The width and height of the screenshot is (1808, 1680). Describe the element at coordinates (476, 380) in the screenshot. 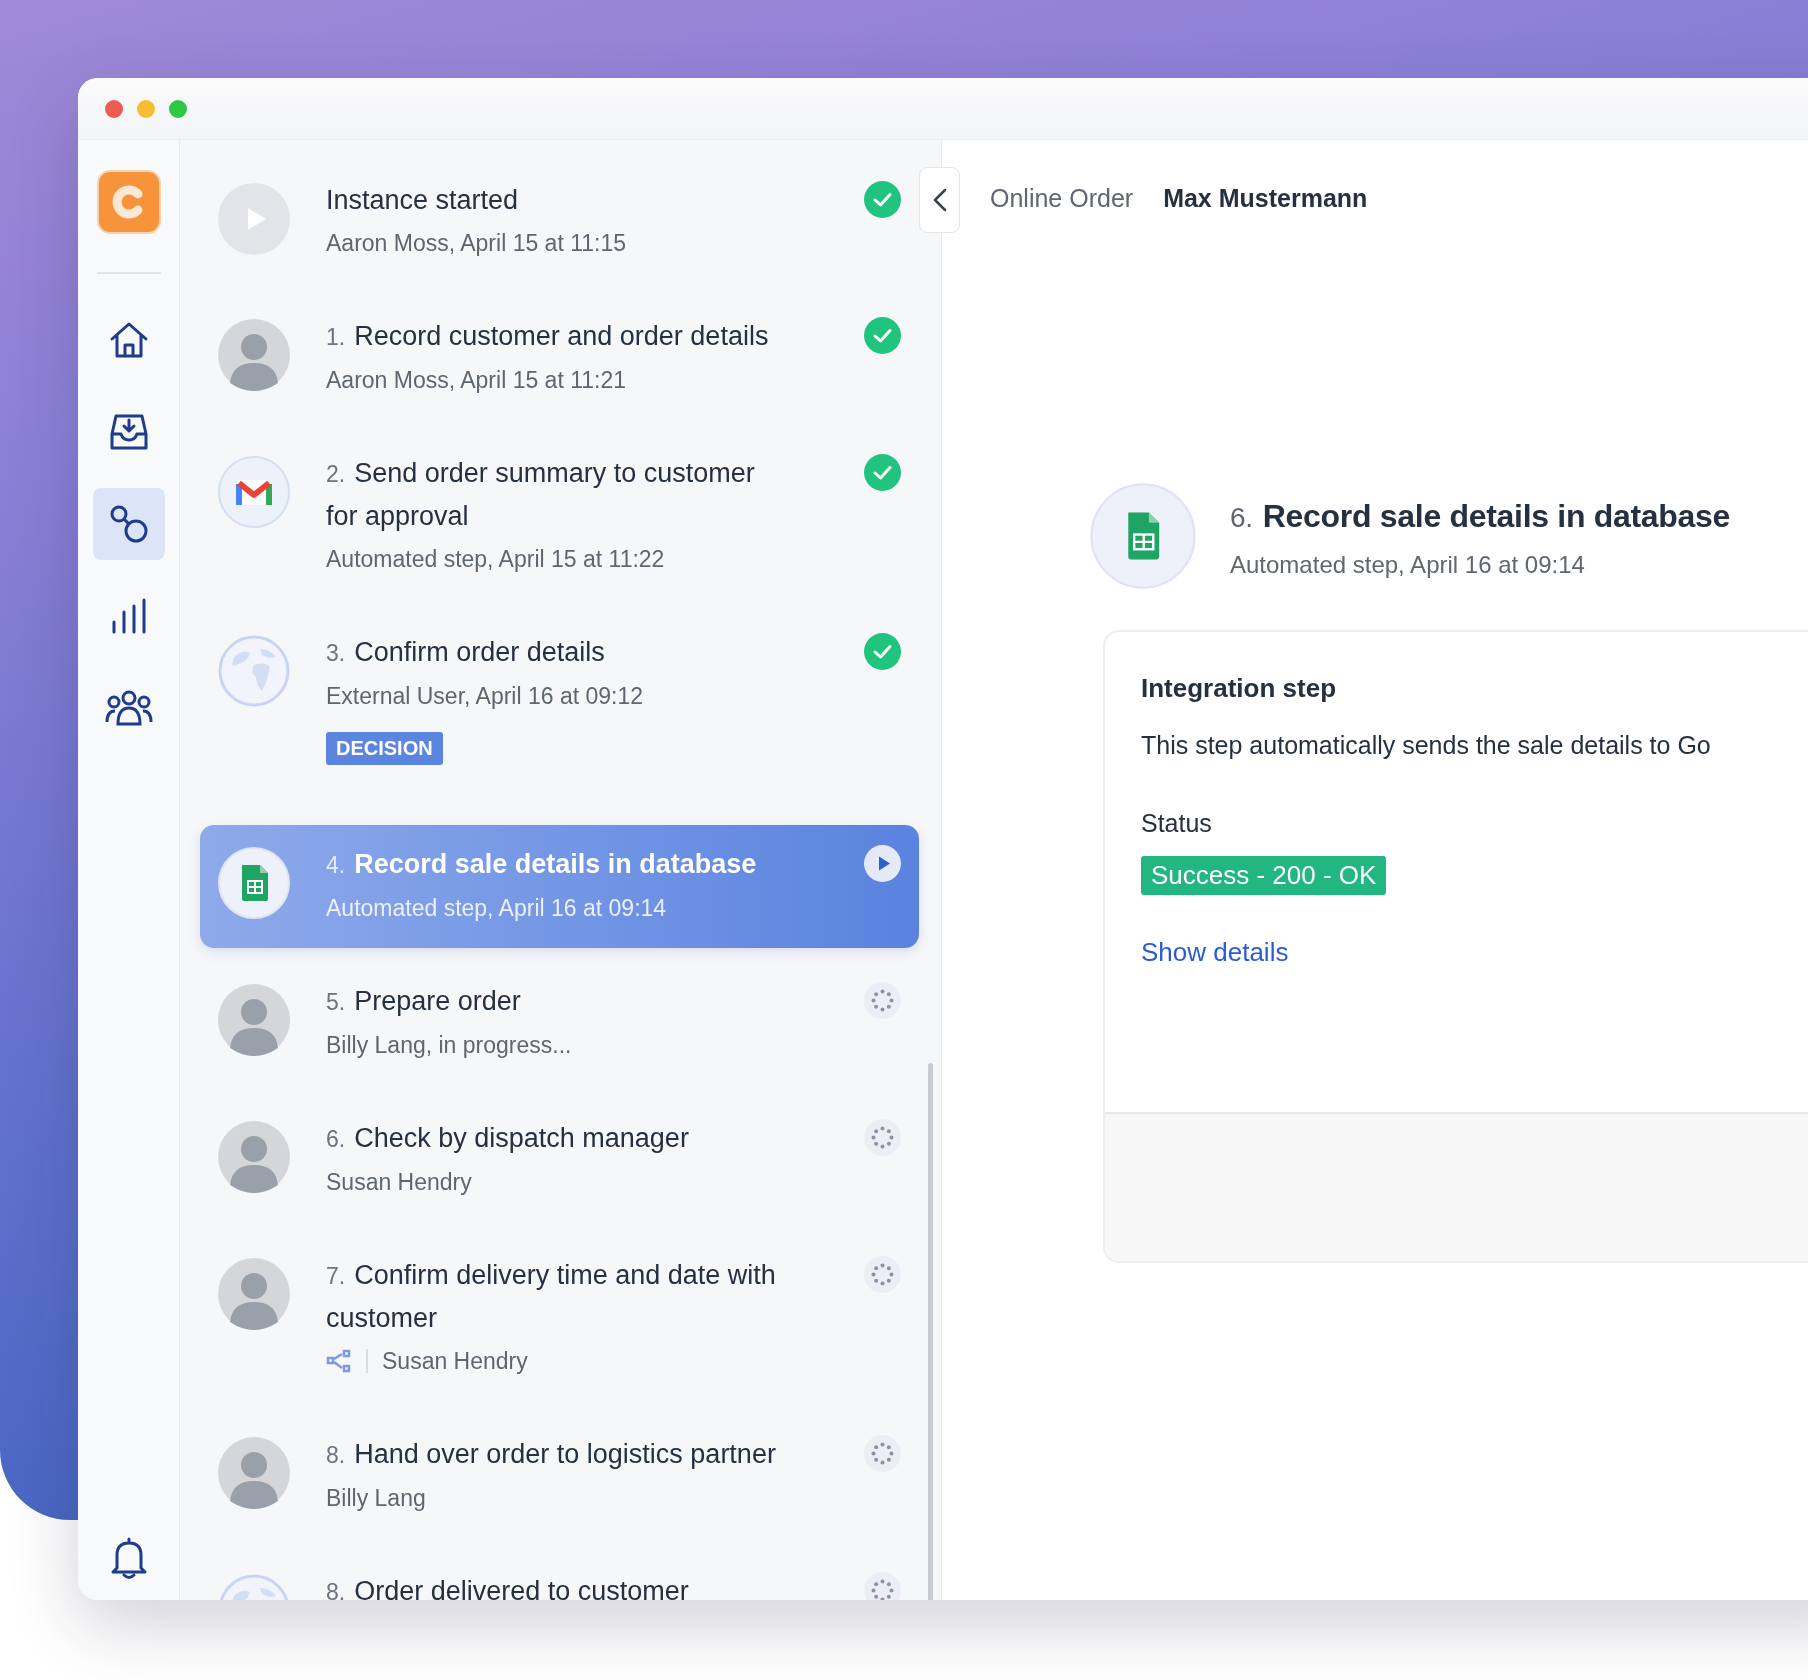

I see `step-subtitle: Aaron Moss, April 15 at 11:21` at that location.